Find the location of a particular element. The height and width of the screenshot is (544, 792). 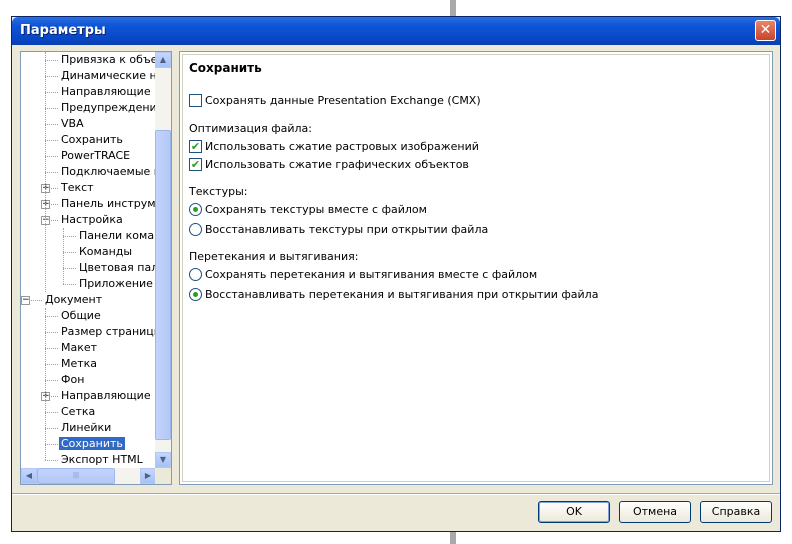

tree-item: Экспорт HTML is located at coordinates (102, 460).